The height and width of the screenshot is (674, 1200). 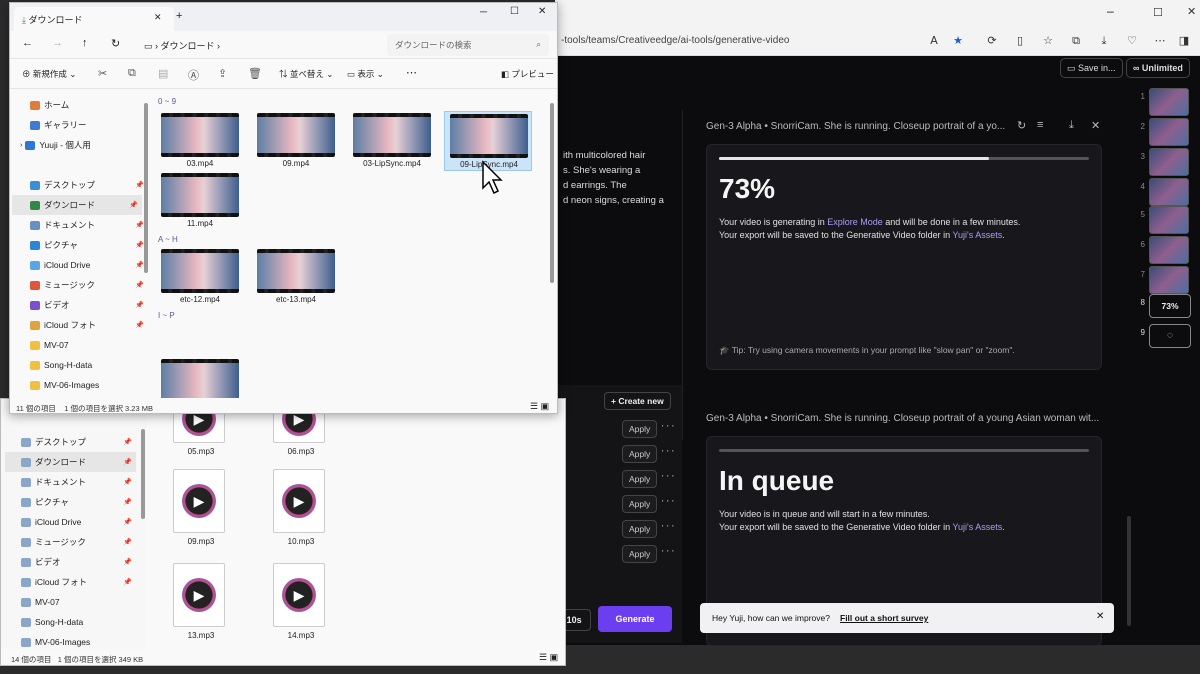 I want to click on new-button: ⊕ 新規作成 ⌄, so click(x=49, y=74).